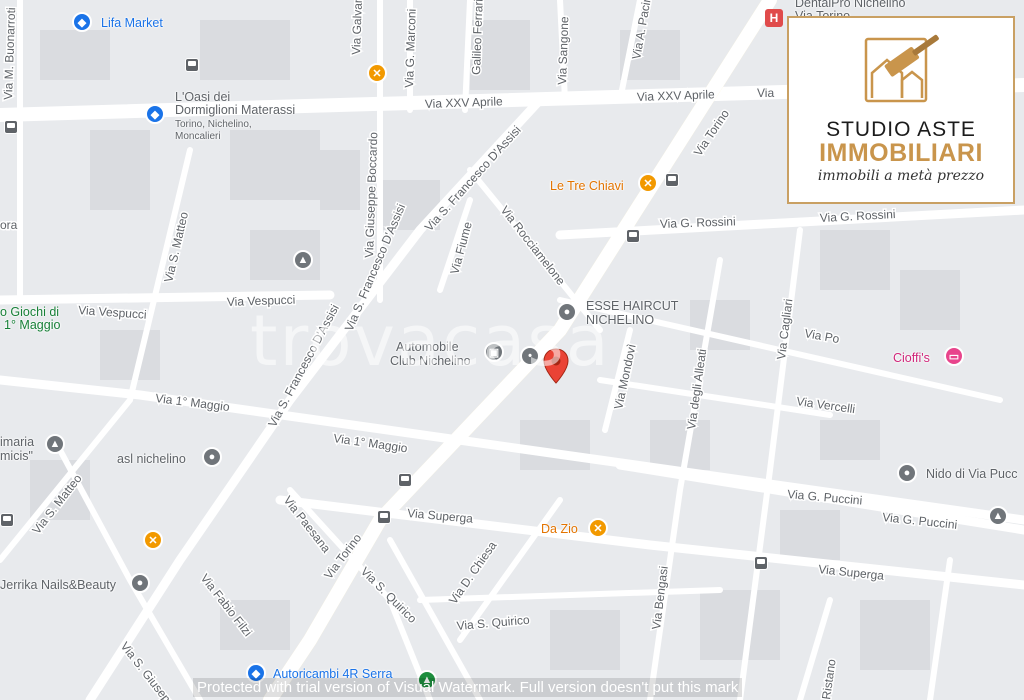 This screenshot has height=700, width=1024. Describe the element at coordinates (954, 356) in the screenshot. I see `hotel-icon: ▭` at that location.